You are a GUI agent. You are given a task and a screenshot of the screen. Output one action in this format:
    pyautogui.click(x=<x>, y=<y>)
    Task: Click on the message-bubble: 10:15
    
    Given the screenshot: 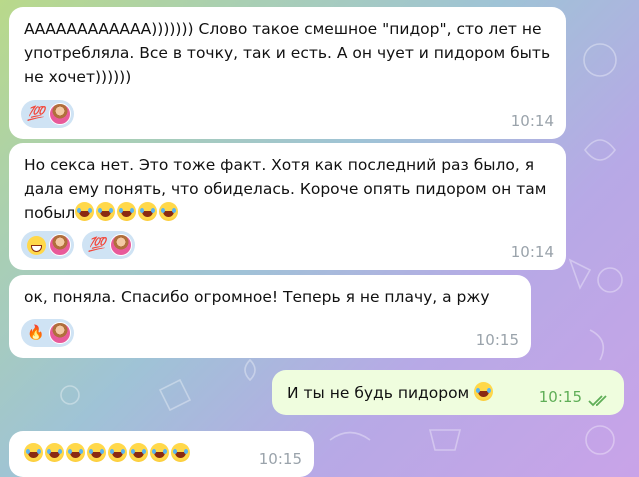 What is the action you would take?
    pyautogui.click(x=161, y=454)
    